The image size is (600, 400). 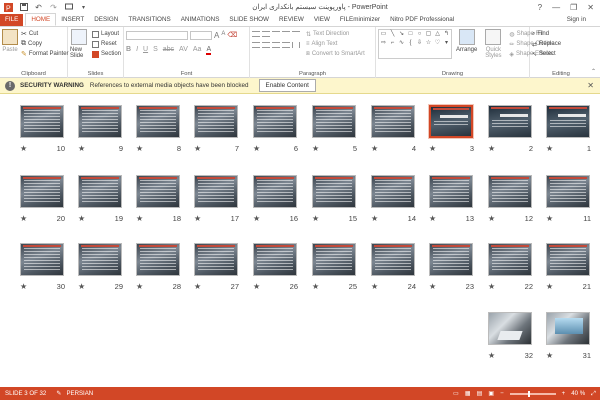 I want to click on oval-shape-icon: ○, so click(x=419, y=34).